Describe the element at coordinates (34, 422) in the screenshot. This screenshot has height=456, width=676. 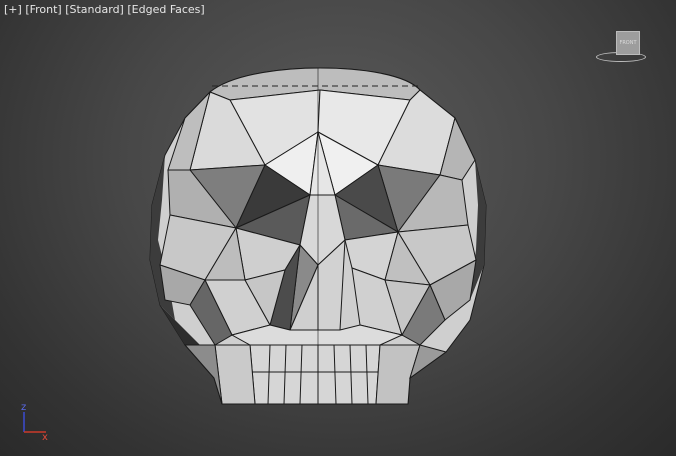
I see `axis-tripod: z x` at that location.